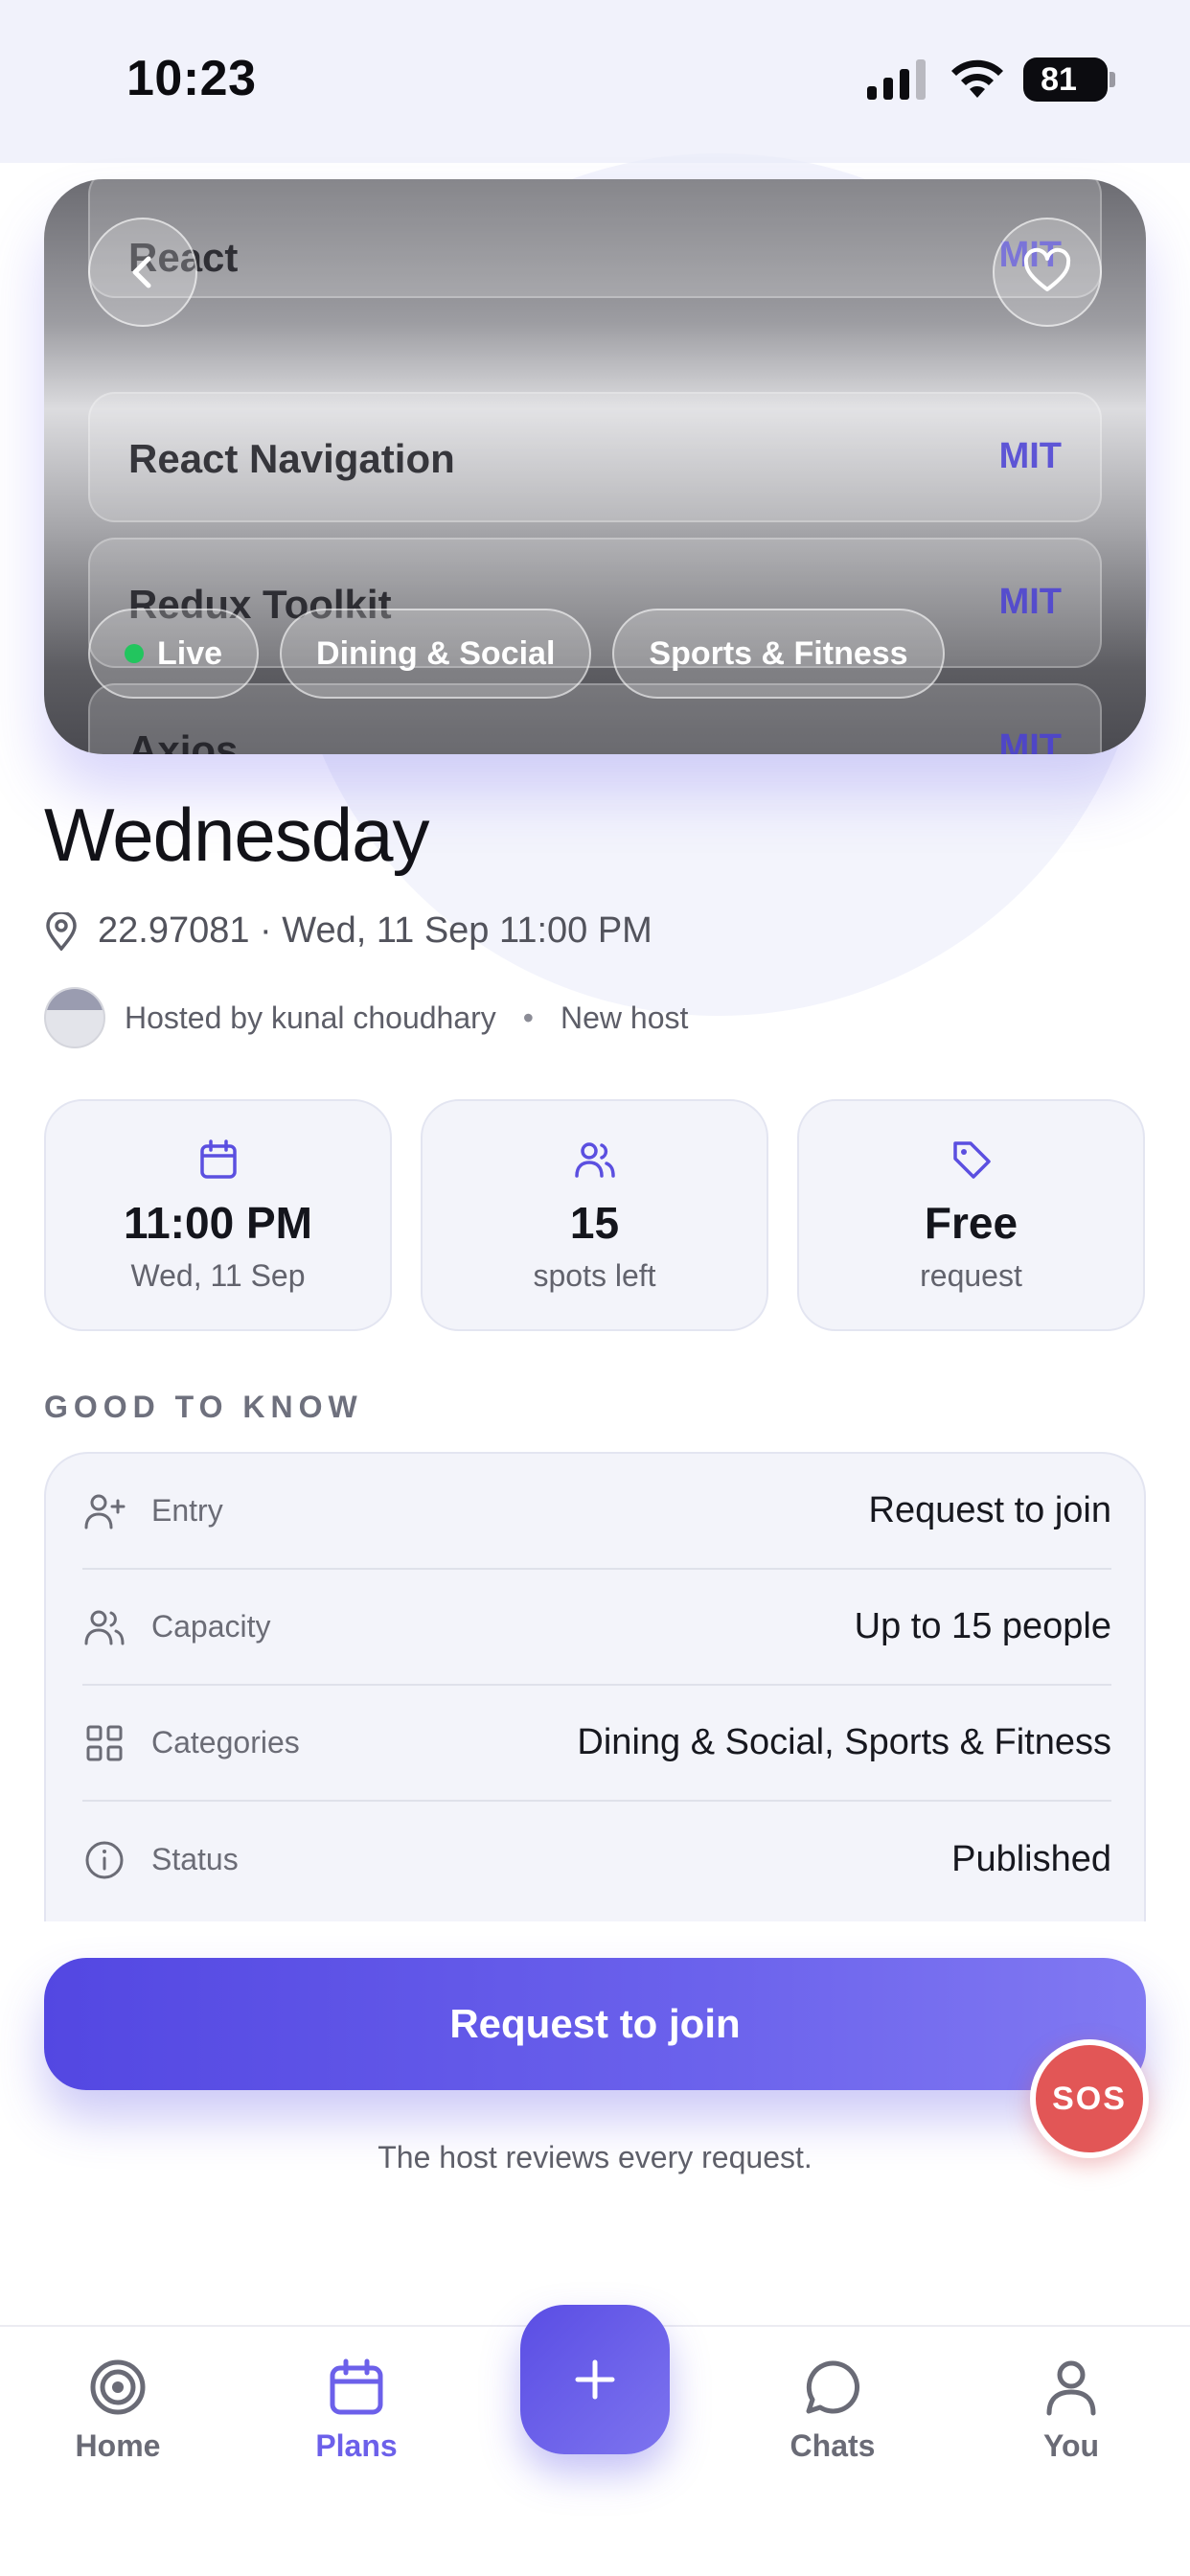 The image size is (1190, 2576). I want to click on event-meta: 22.97081 · Wed, 11 Sep 11:00 PM, so click(348, 931).